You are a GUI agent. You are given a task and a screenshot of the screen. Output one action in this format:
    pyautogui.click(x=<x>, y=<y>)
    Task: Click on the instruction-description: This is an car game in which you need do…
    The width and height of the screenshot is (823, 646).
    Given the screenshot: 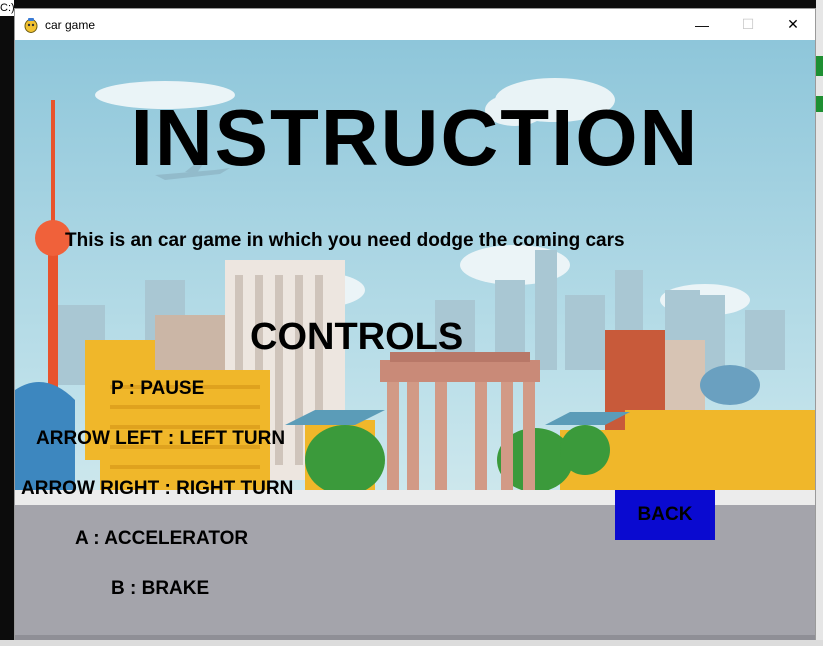 What is the action you would take?
    pyautogui.click(x=345, y=240)
    